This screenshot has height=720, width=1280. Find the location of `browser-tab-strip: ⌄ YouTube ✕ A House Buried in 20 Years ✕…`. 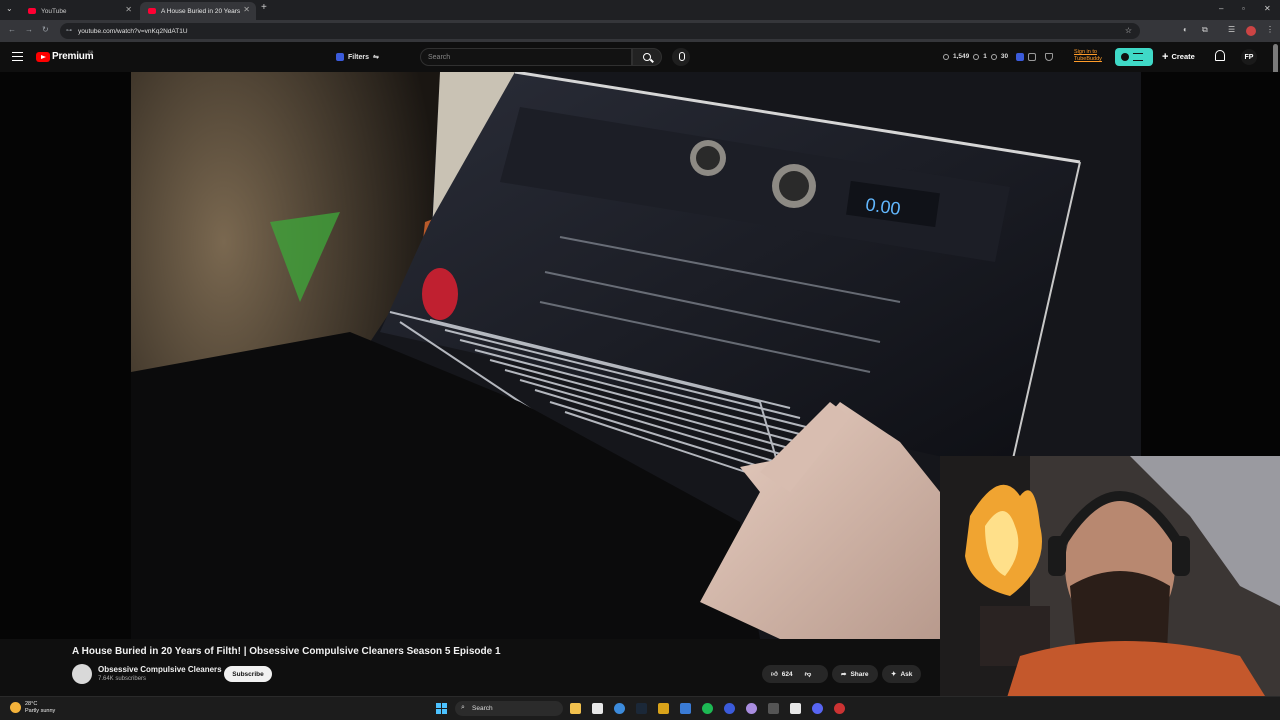

browser-tab-strip: ⌄ YouTube ✕ A House Buried in 20 Years ✕… is located at coordinates (640, 10).